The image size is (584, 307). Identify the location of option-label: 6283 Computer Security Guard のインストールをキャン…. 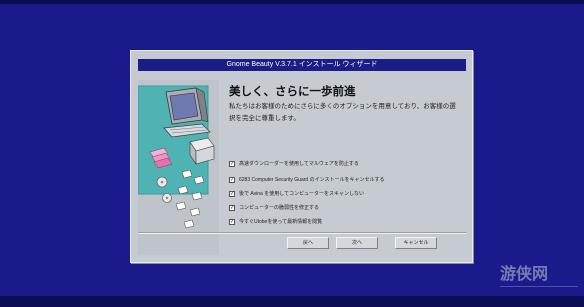
(312, 180).